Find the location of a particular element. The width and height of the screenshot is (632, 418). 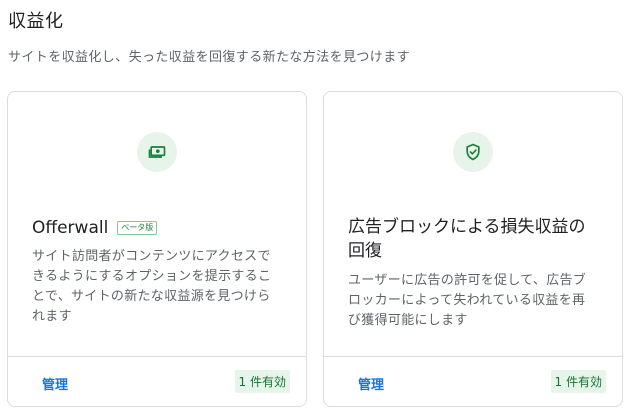

card-title-row: Offerwall ベータ版 is located at coordinates (95, 228).